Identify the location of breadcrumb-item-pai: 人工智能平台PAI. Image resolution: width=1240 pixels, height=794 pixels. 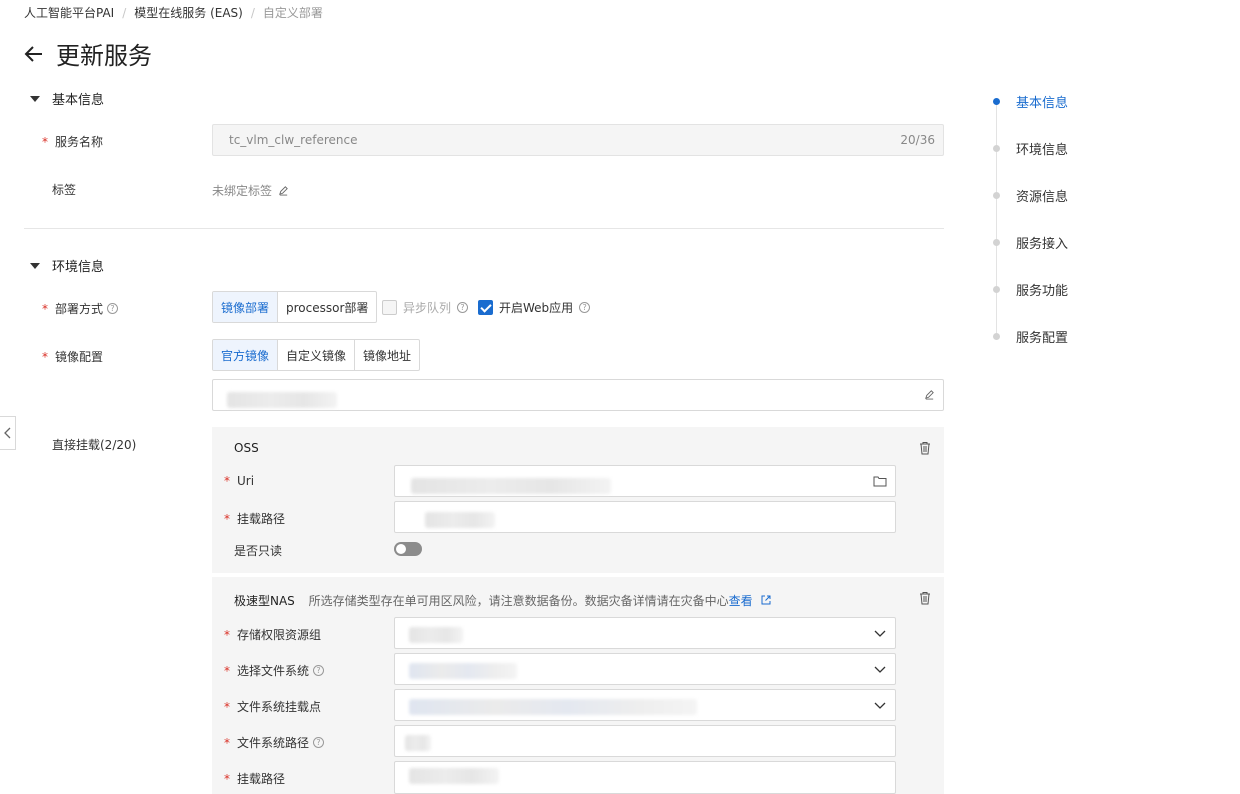
(69, 12).